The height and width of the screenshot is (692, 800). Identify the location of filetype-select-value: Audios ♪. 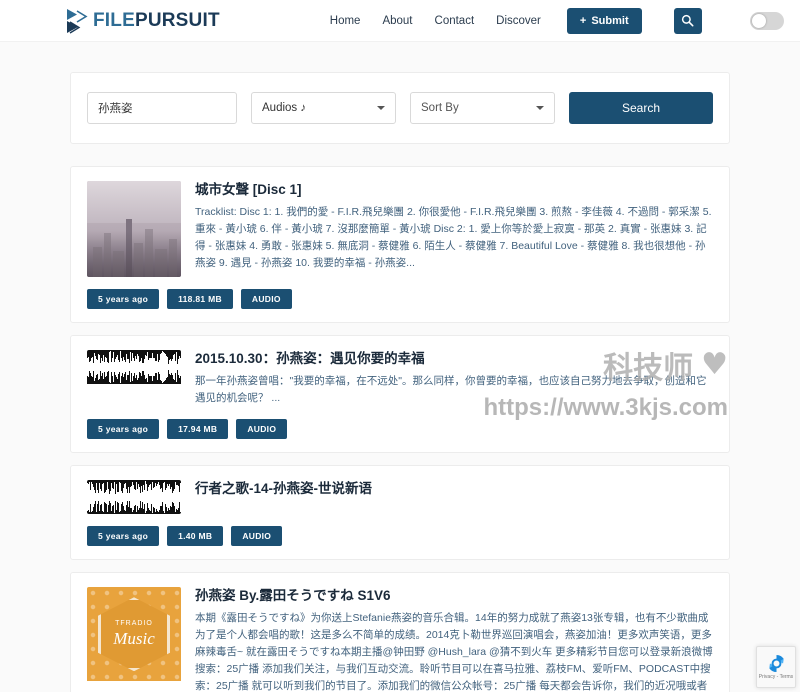
(284, 108).